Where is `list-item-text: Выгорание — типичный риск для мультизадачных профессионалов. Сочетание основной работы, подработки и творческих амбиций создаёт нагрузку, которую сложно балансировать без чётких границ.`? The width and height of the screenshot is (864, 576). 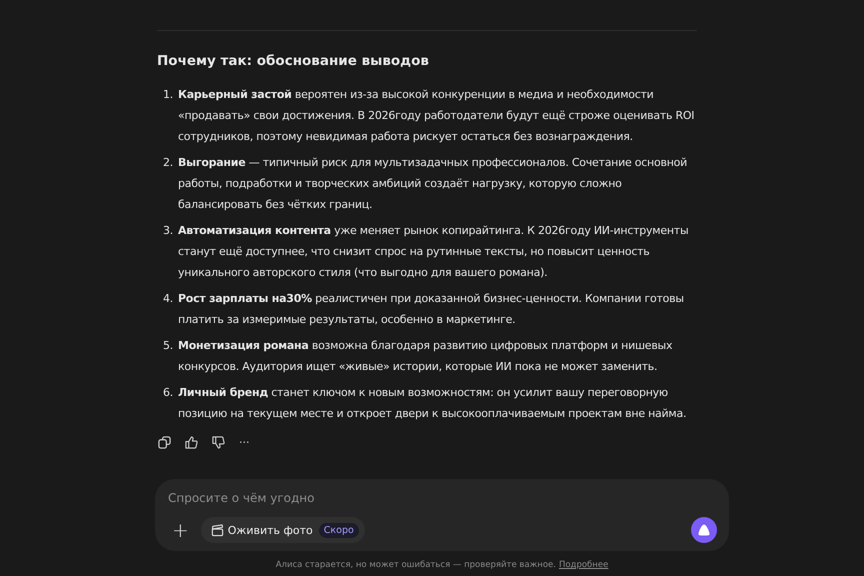
list-item-text: Выгорание — типичный риск для мультизадачных профессионалов. Сочетание основной работы, подработки и творческих амбиций создаёт нагрузку, которую сложно балансировать без чётких границ. is located at coordinates (433, 184).